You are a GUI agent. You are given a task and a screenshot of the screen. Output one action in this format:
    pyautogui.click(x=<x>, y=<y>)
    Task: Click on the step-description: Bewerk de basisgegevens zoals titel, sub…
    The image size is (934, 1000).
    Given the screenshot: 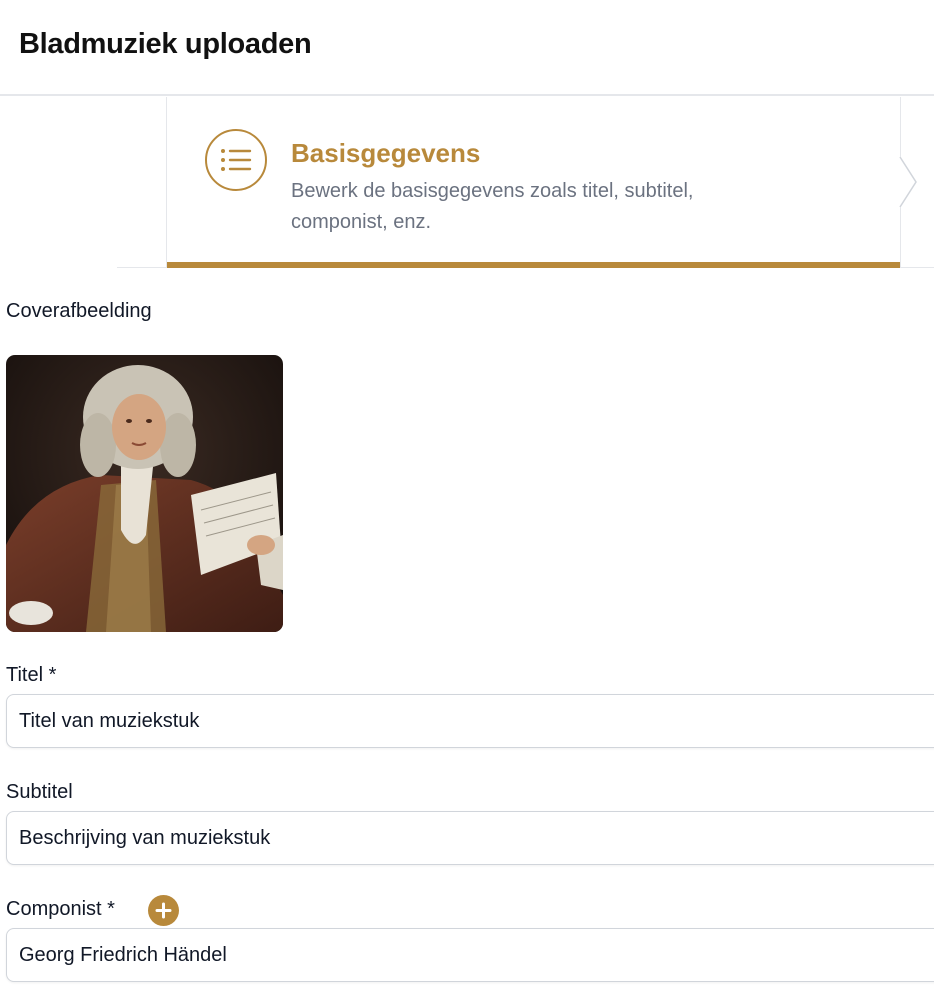 What is the action you would take?
    pyautogui.click(x=492, y=206)
    